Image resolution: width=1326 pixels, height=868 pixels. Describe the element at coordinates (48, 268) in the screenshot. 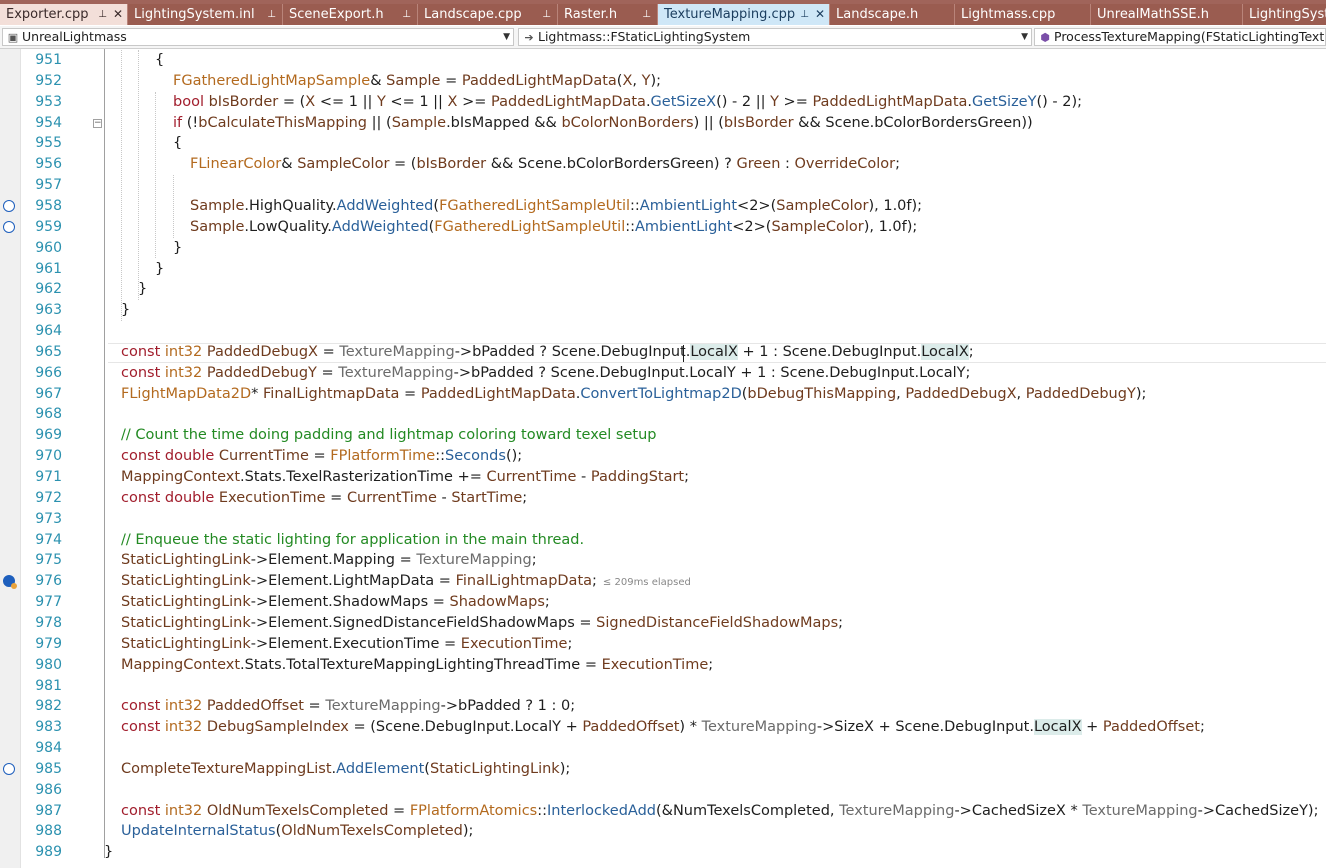

I see `line-number: 961` at that location.